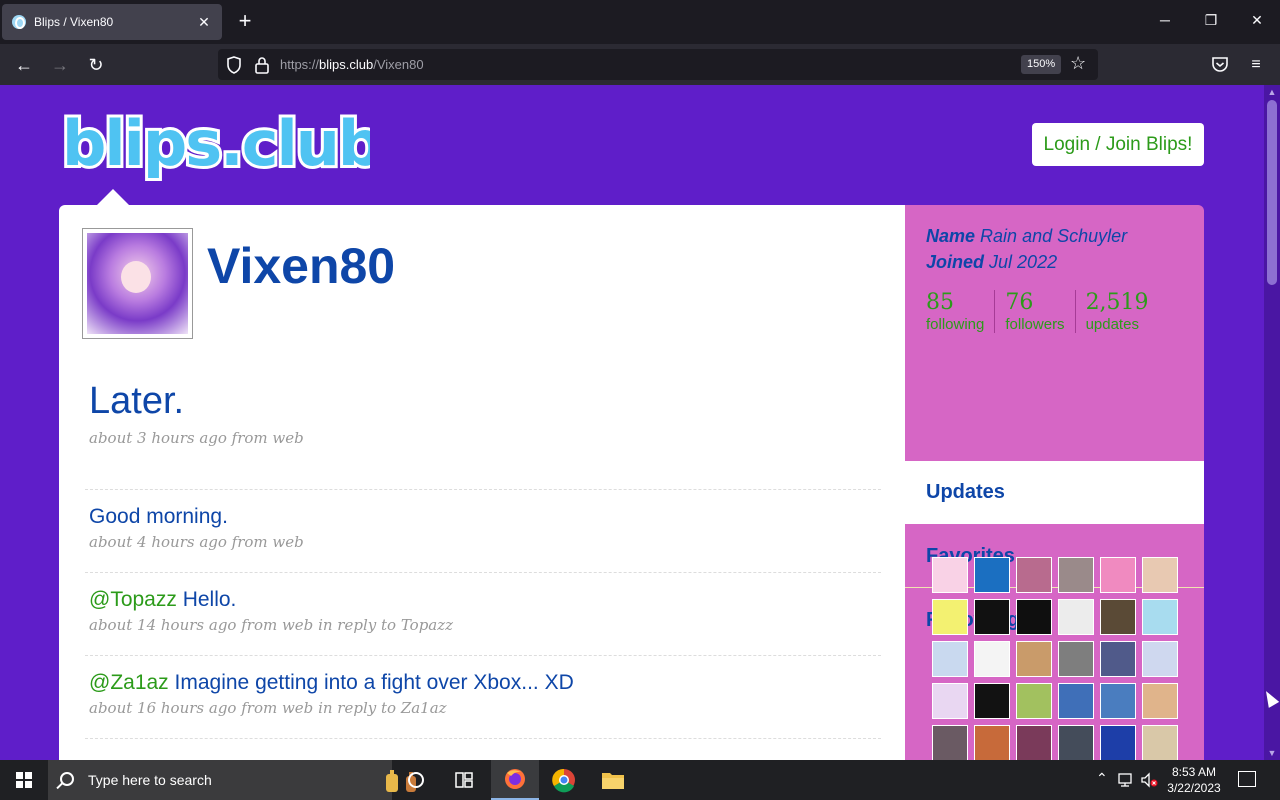 The height and width of the screenshot is (800, 1280). I want to click on tray-chevron-icon: ⌃, so click(1102, 778).